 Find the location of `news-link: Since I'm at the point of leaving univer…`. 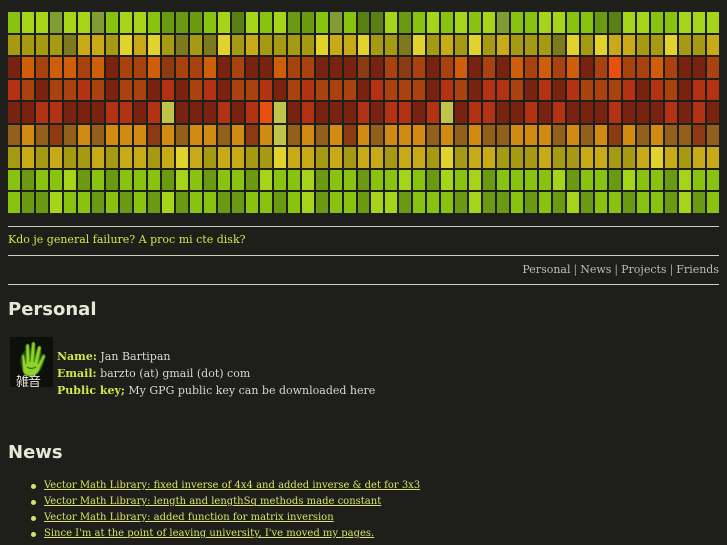

news-link: Since I'm at the point of leaving univer… is located at coordinates (209, 533).